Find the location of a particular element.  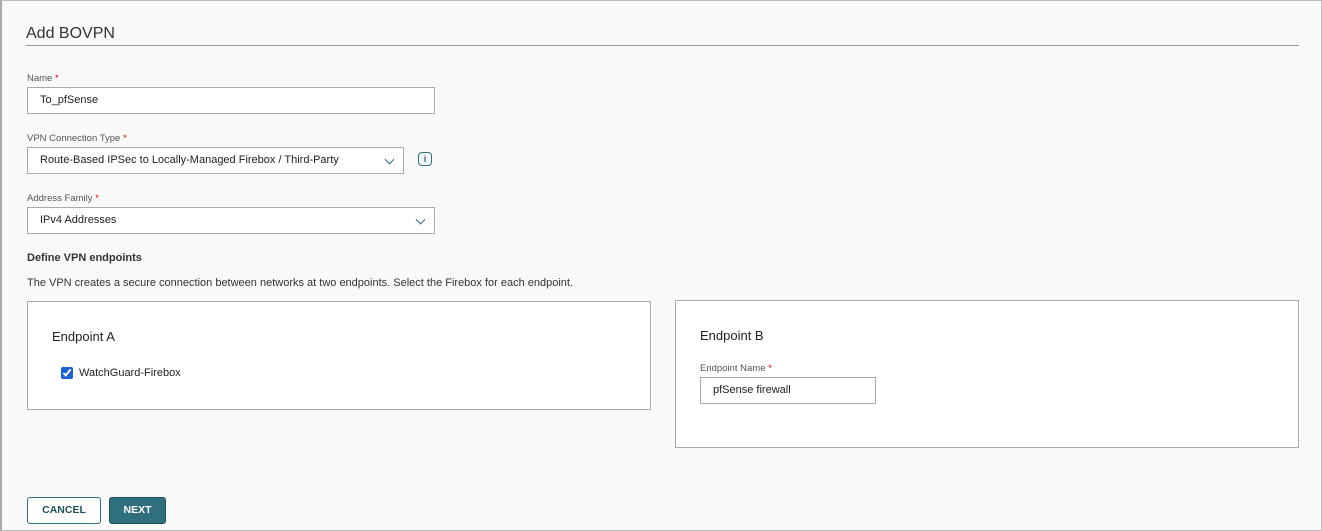

address-family-select: IPv4 Addresses is located at coordinates (231, 220).